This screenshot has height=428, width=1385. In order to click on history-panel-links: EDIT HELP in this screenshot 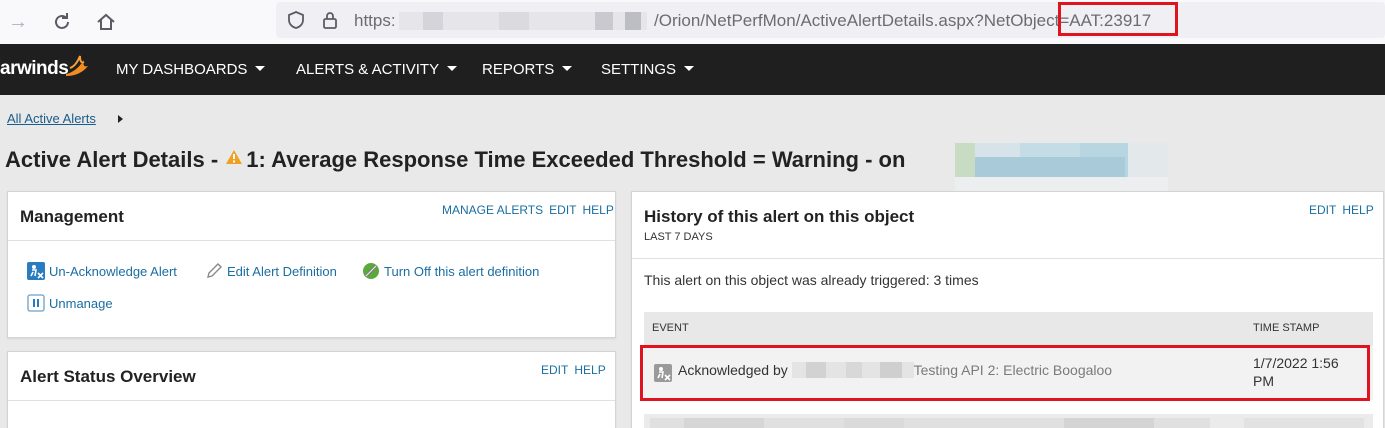, I will do `click(1338, 210)`.